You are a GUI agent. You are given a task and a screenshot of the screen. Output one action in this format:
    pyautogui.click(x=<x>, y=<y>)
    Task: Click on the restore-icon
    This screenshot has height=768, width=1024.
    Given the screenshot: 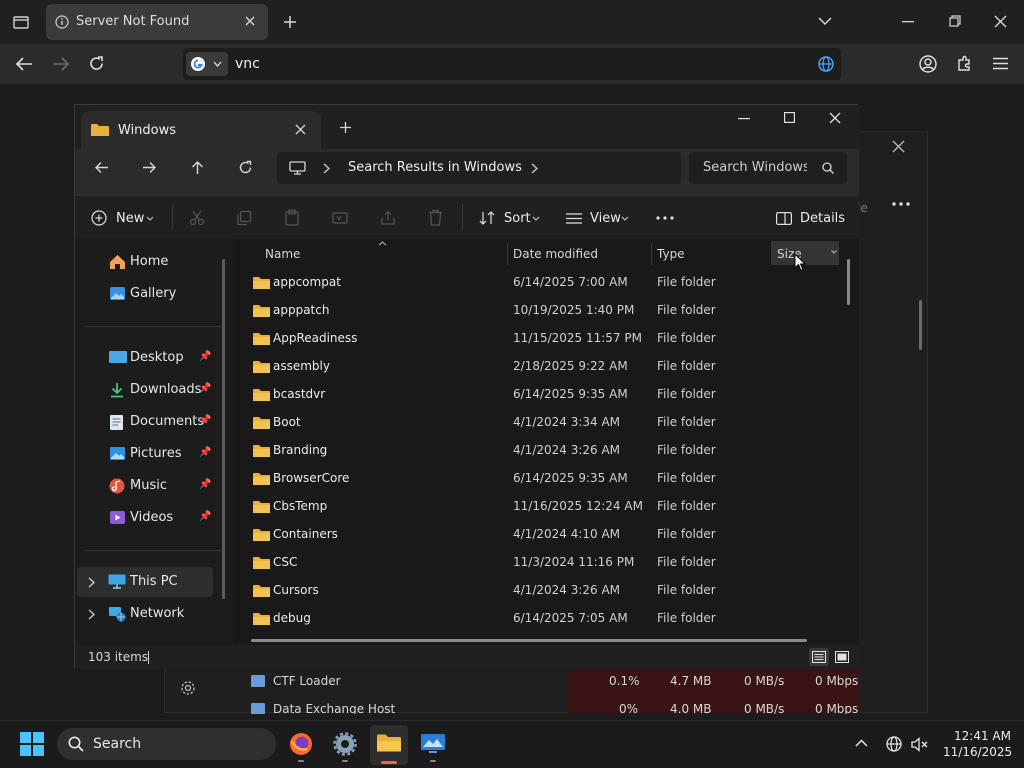 What is the action you would take?
    pyautogui.click(x=955, y=21)
    